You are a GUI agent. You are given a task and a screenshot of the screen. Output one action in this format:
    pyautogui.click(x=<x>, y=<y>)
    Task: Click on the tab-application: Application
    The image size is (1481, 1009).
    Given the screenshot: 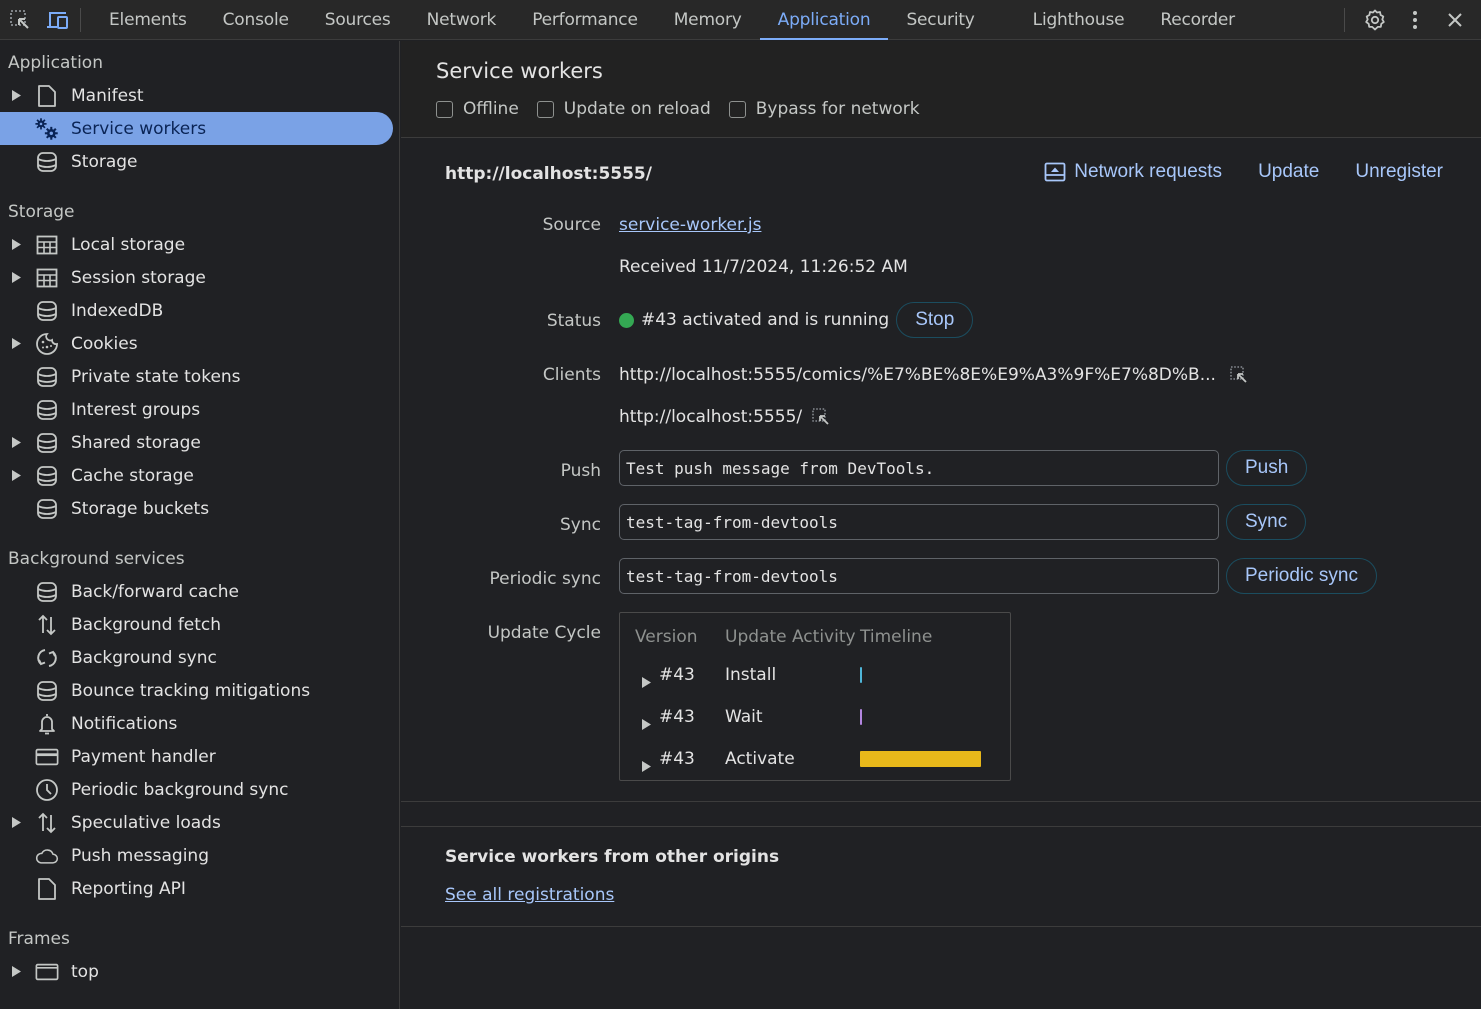 What is the action you would take?
    pyautogui.click(x=824, y=20)
    